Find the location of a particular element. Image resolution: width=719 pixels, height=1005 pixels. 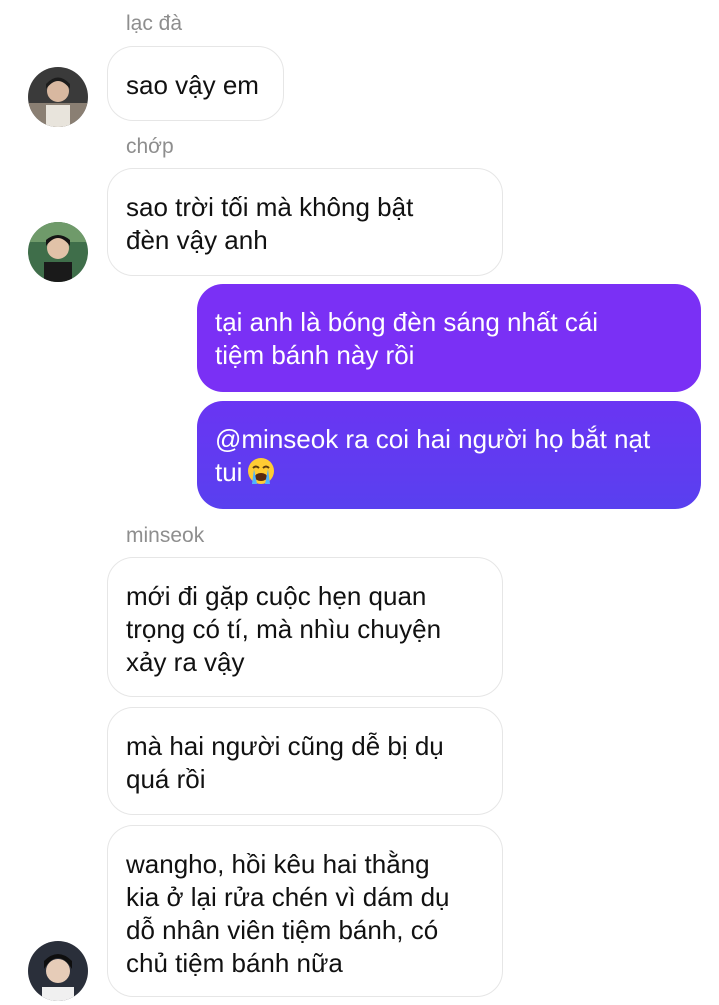

message-text-line: mà hai người cũng dễ bị dụ is located at coordinates (285, 746).